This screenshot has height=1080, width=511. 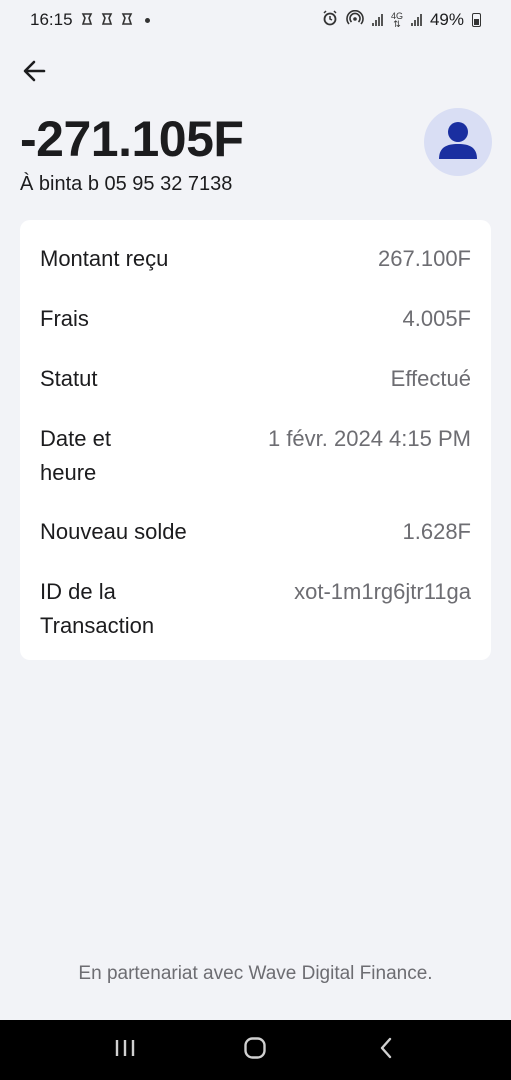 I want to click on detail-value: 1.628F, so click(x=437, y=531).